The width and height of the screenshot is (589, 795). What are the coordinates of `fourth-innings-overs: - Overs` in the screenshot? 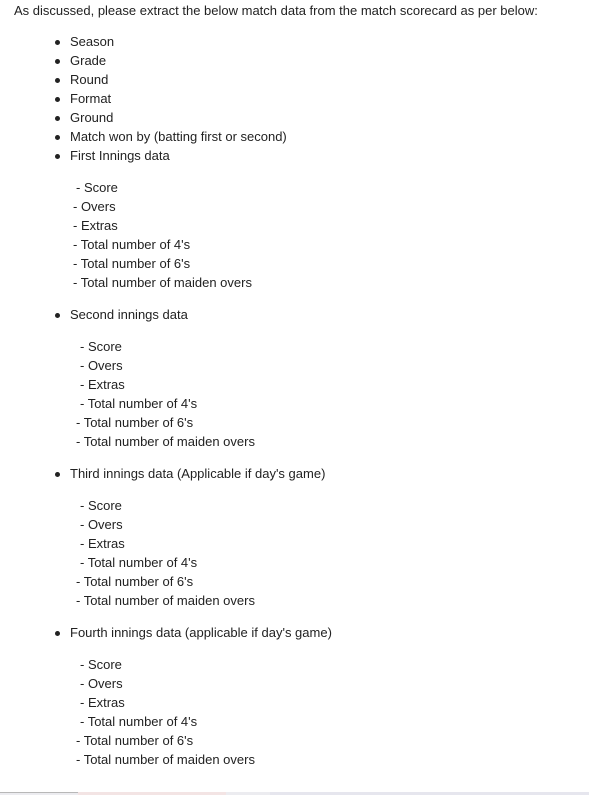 It's located at (101, 683).